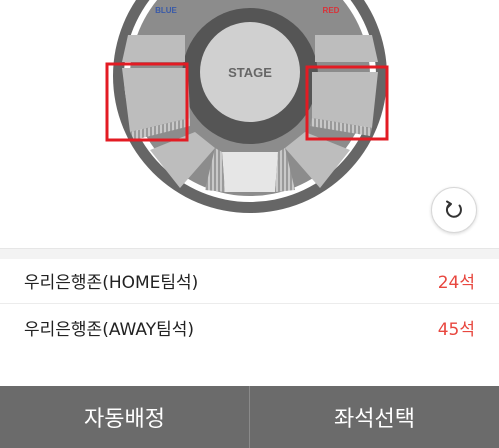 The width and height of the screenshot is (499, 448). I want to click on zone-row-home: 우리은행존(HOME팀석) 24석, so click(249, 280).